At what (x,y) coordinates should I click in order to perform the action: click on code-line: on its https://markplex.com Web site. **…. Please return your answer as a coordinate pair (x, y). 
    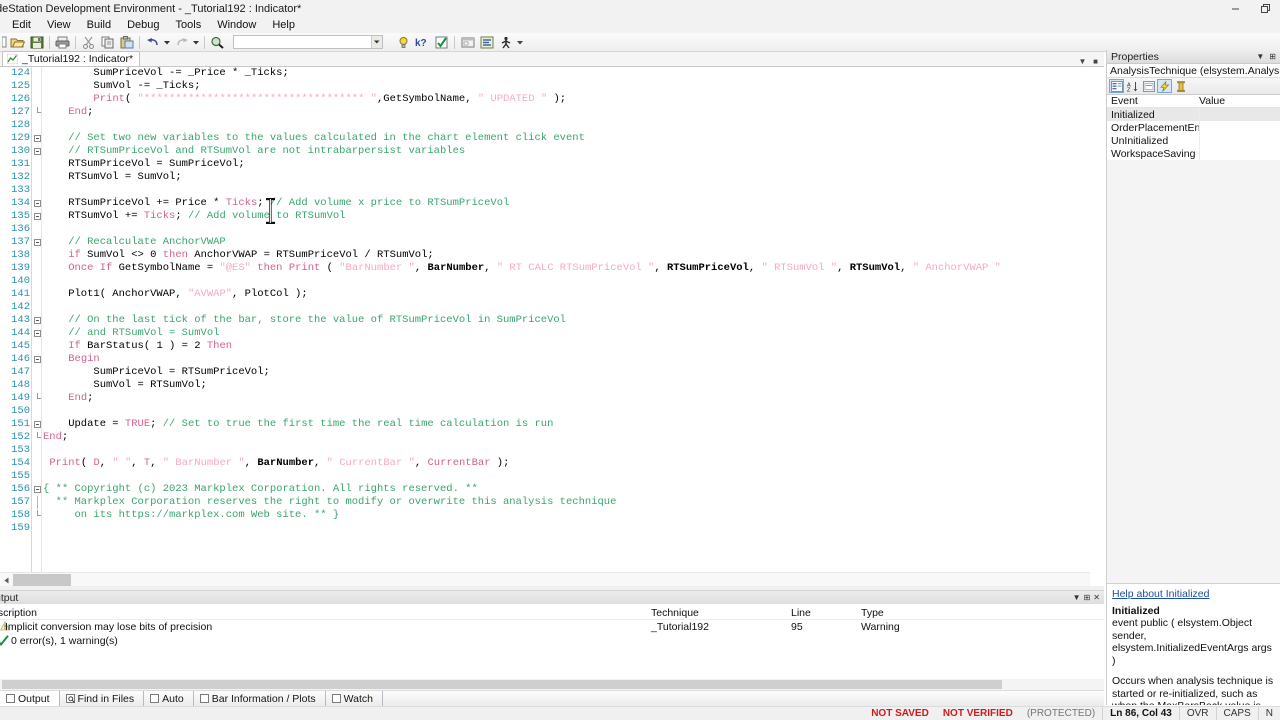
    Looking at the image, I should click on (573, 515).